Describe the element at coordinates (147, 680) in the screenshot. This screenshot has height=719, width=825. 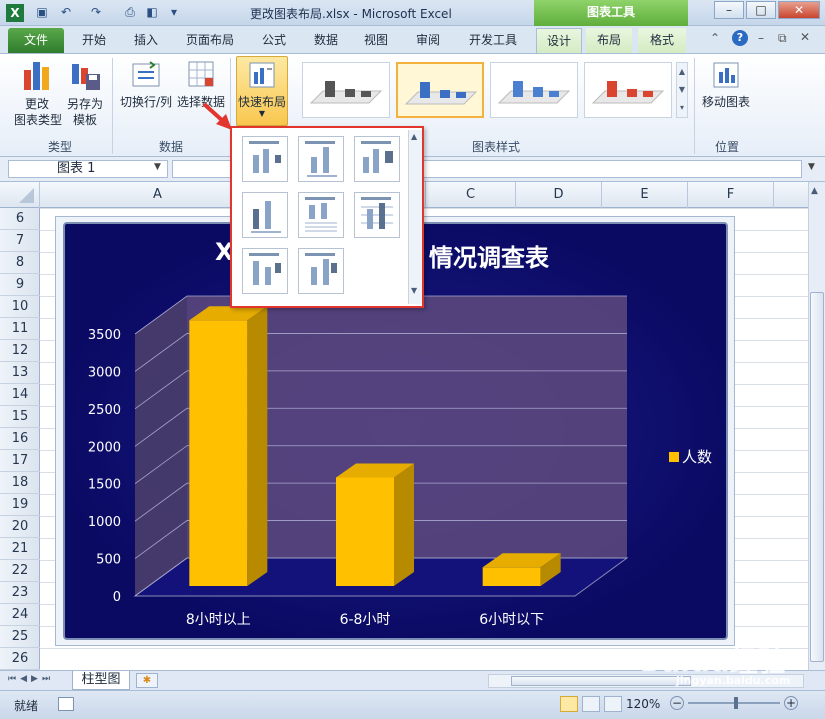
I see `insert-sheet-icon: ✱` at that location.